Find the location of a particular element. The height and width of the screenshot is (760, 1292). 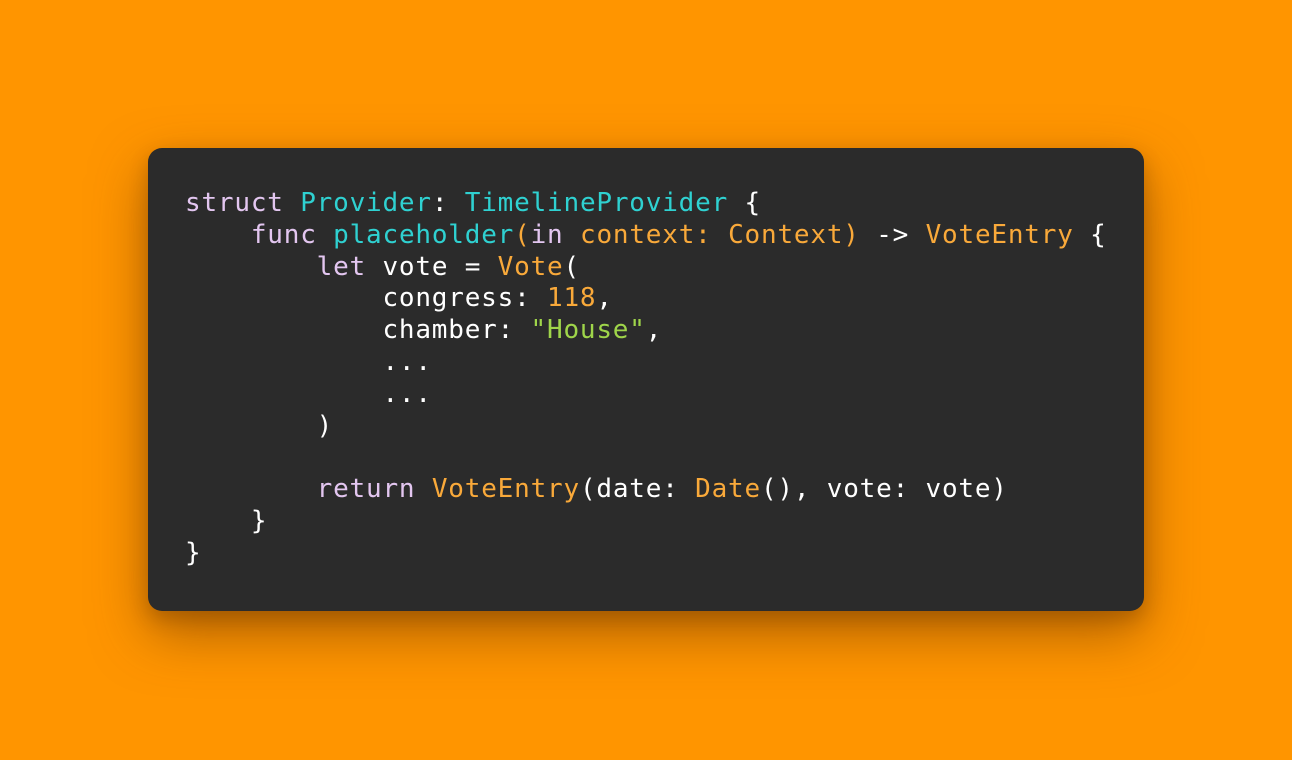

code-token-plain: ) is located at coordinates (259, 425).